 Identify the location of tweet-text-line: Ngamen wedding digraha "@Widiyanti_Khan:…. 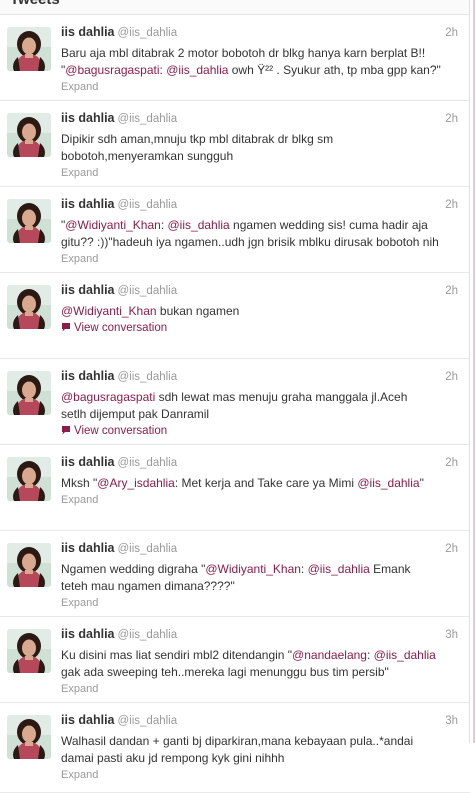
(259, 569).